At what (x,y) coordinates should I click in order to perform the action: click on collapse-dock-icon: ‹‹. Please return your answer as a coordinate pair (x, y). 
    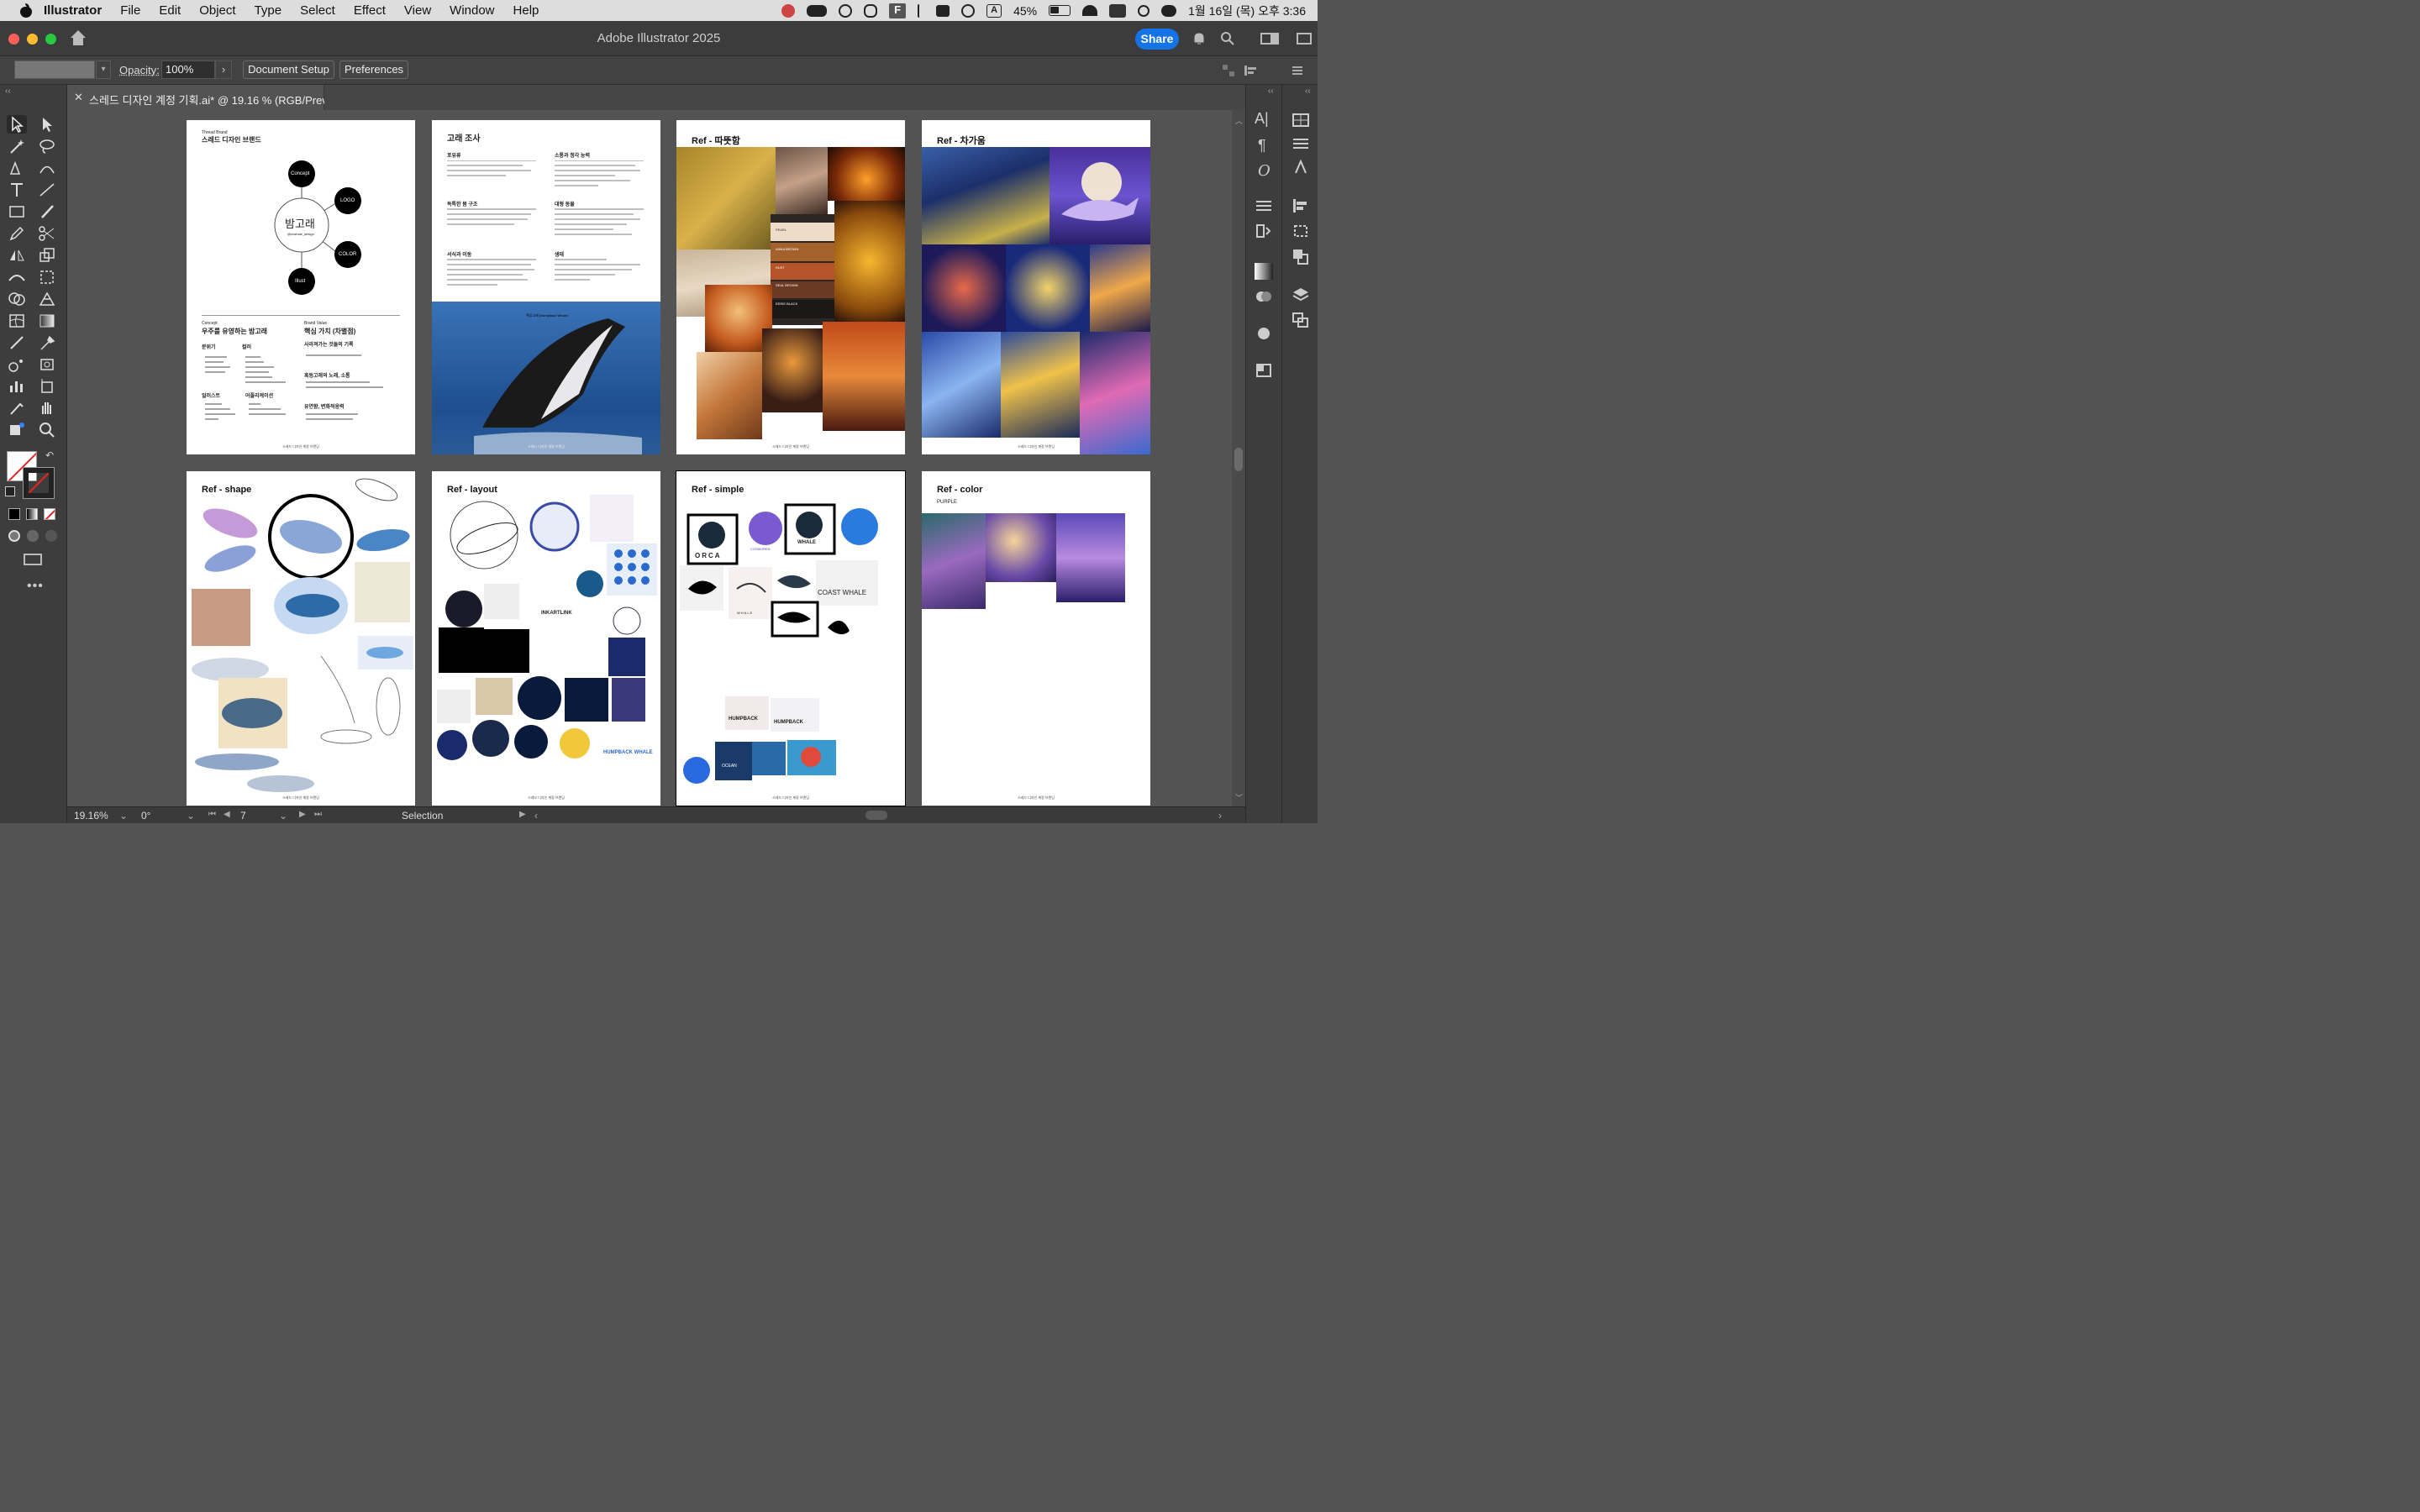
    Looking at the image, I should click on (1271, 91).